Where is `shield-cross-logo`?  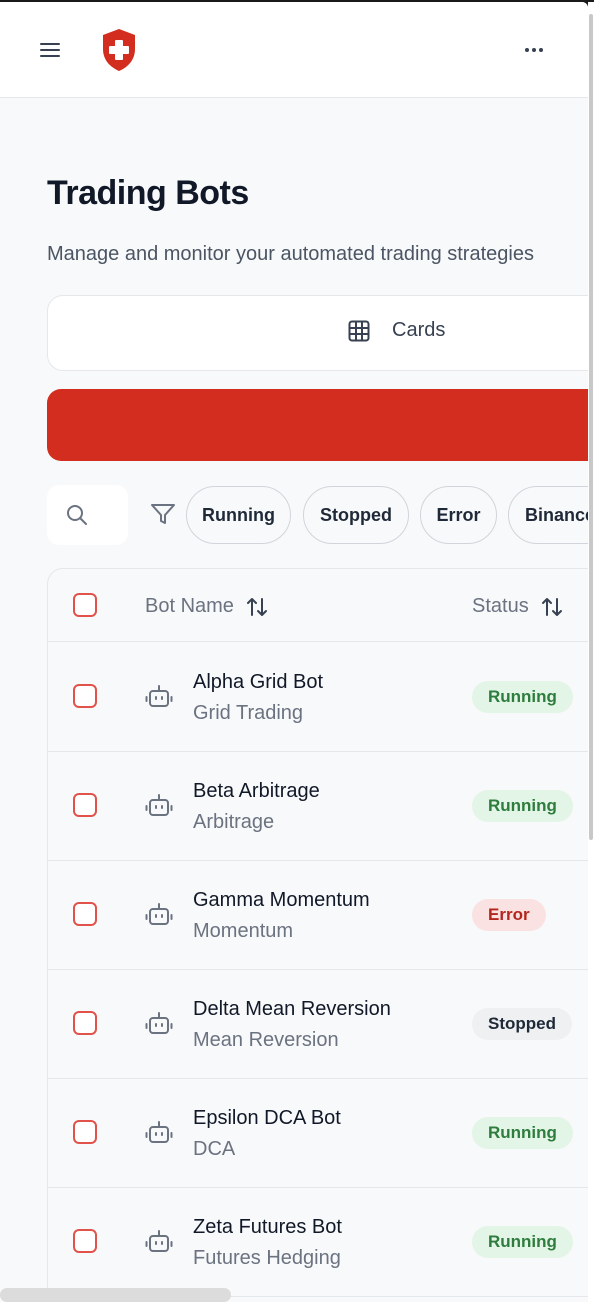 shield-cross-logo is located at coordinates (119, 50).